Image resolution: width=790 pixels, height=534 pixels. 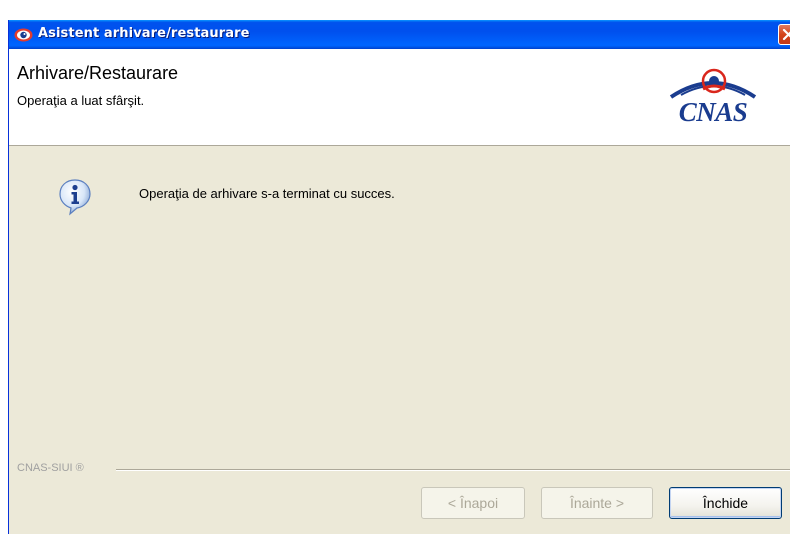 What do you see at coordinates (725, 503) in the screenshot?
I see `close-button: Închide` at bounding box center [725, 503].